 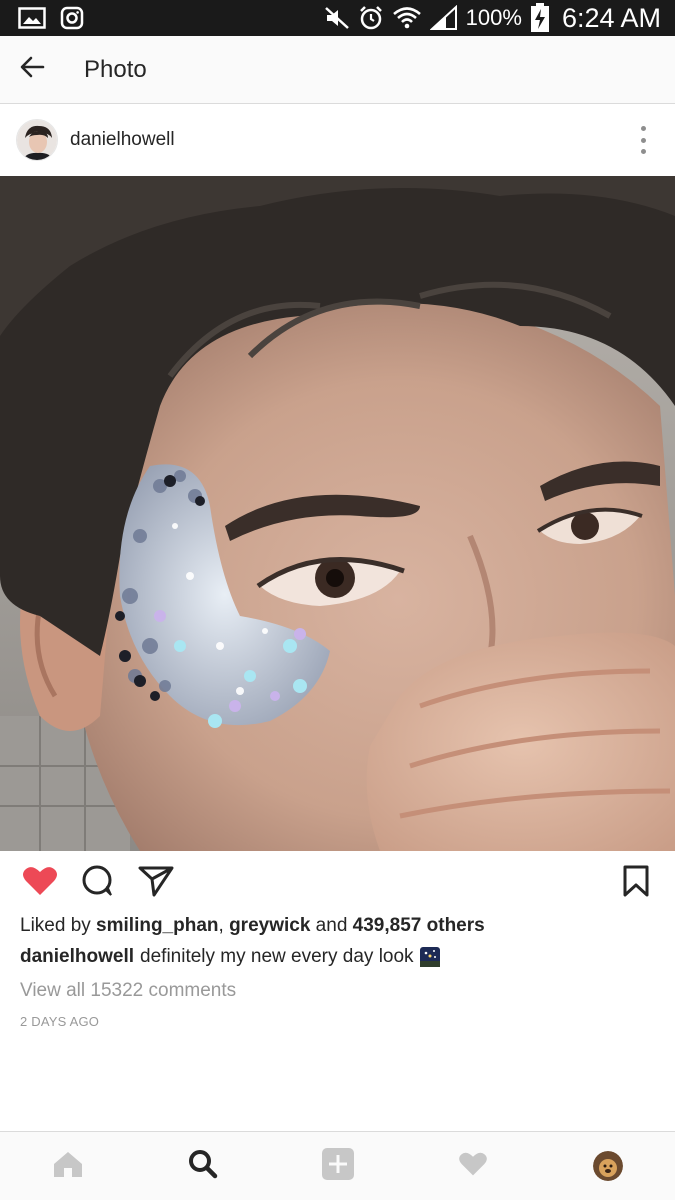 I want to click on home-icon, so click(x=68, y=1166).